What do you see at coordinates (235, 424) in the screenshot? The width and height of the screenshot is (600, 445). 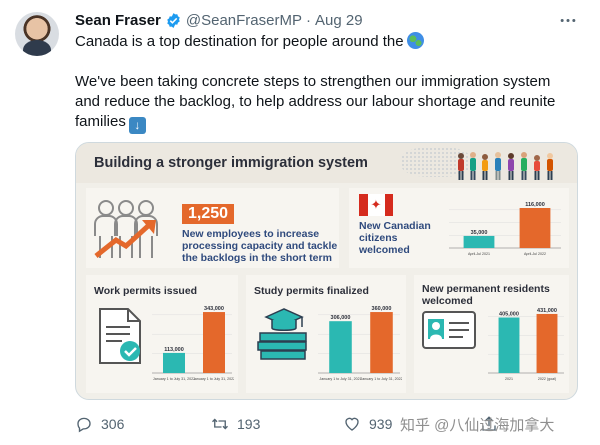 I see `retweet-button: 193` at bounding box center [235, 424].